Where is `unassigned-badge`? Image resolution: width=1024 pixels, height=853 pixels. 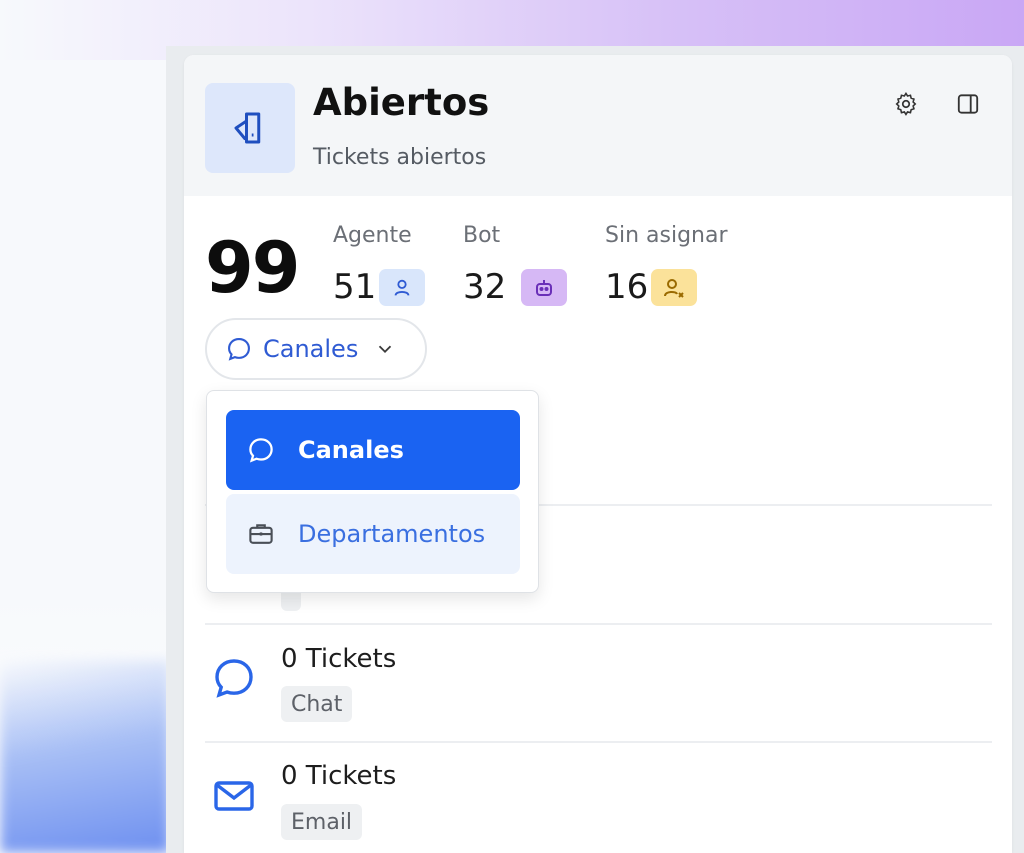 unassigned-badge is located at coordinates (674, 287).